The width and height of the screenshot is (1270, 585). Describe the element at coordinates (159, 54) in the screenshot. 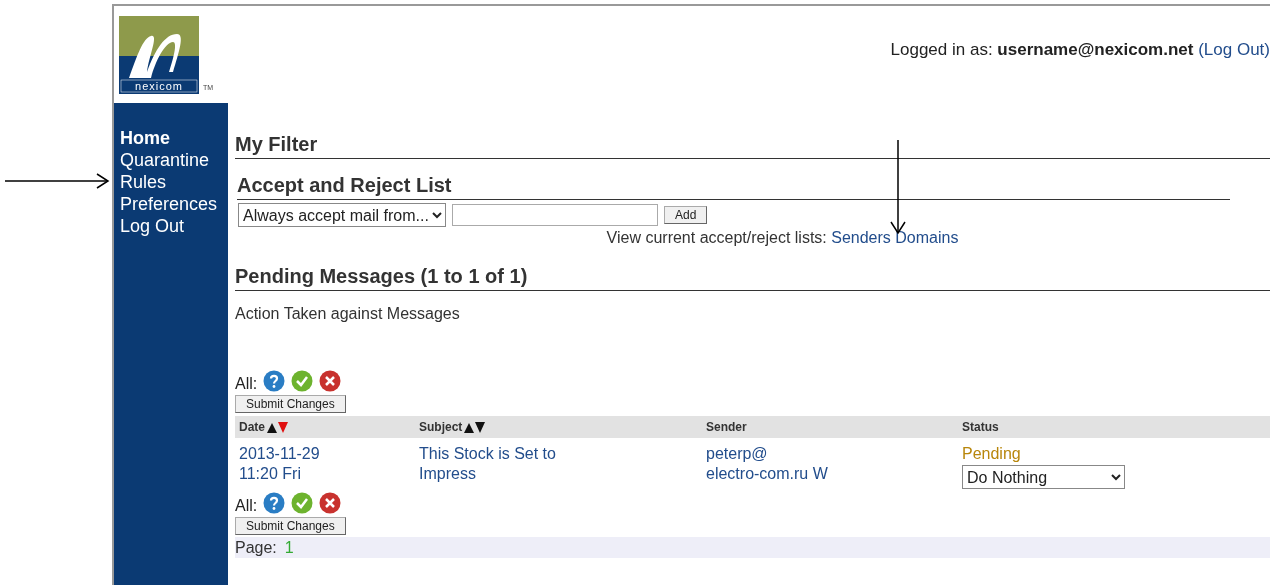

I see `logo: nexicom` at that location.